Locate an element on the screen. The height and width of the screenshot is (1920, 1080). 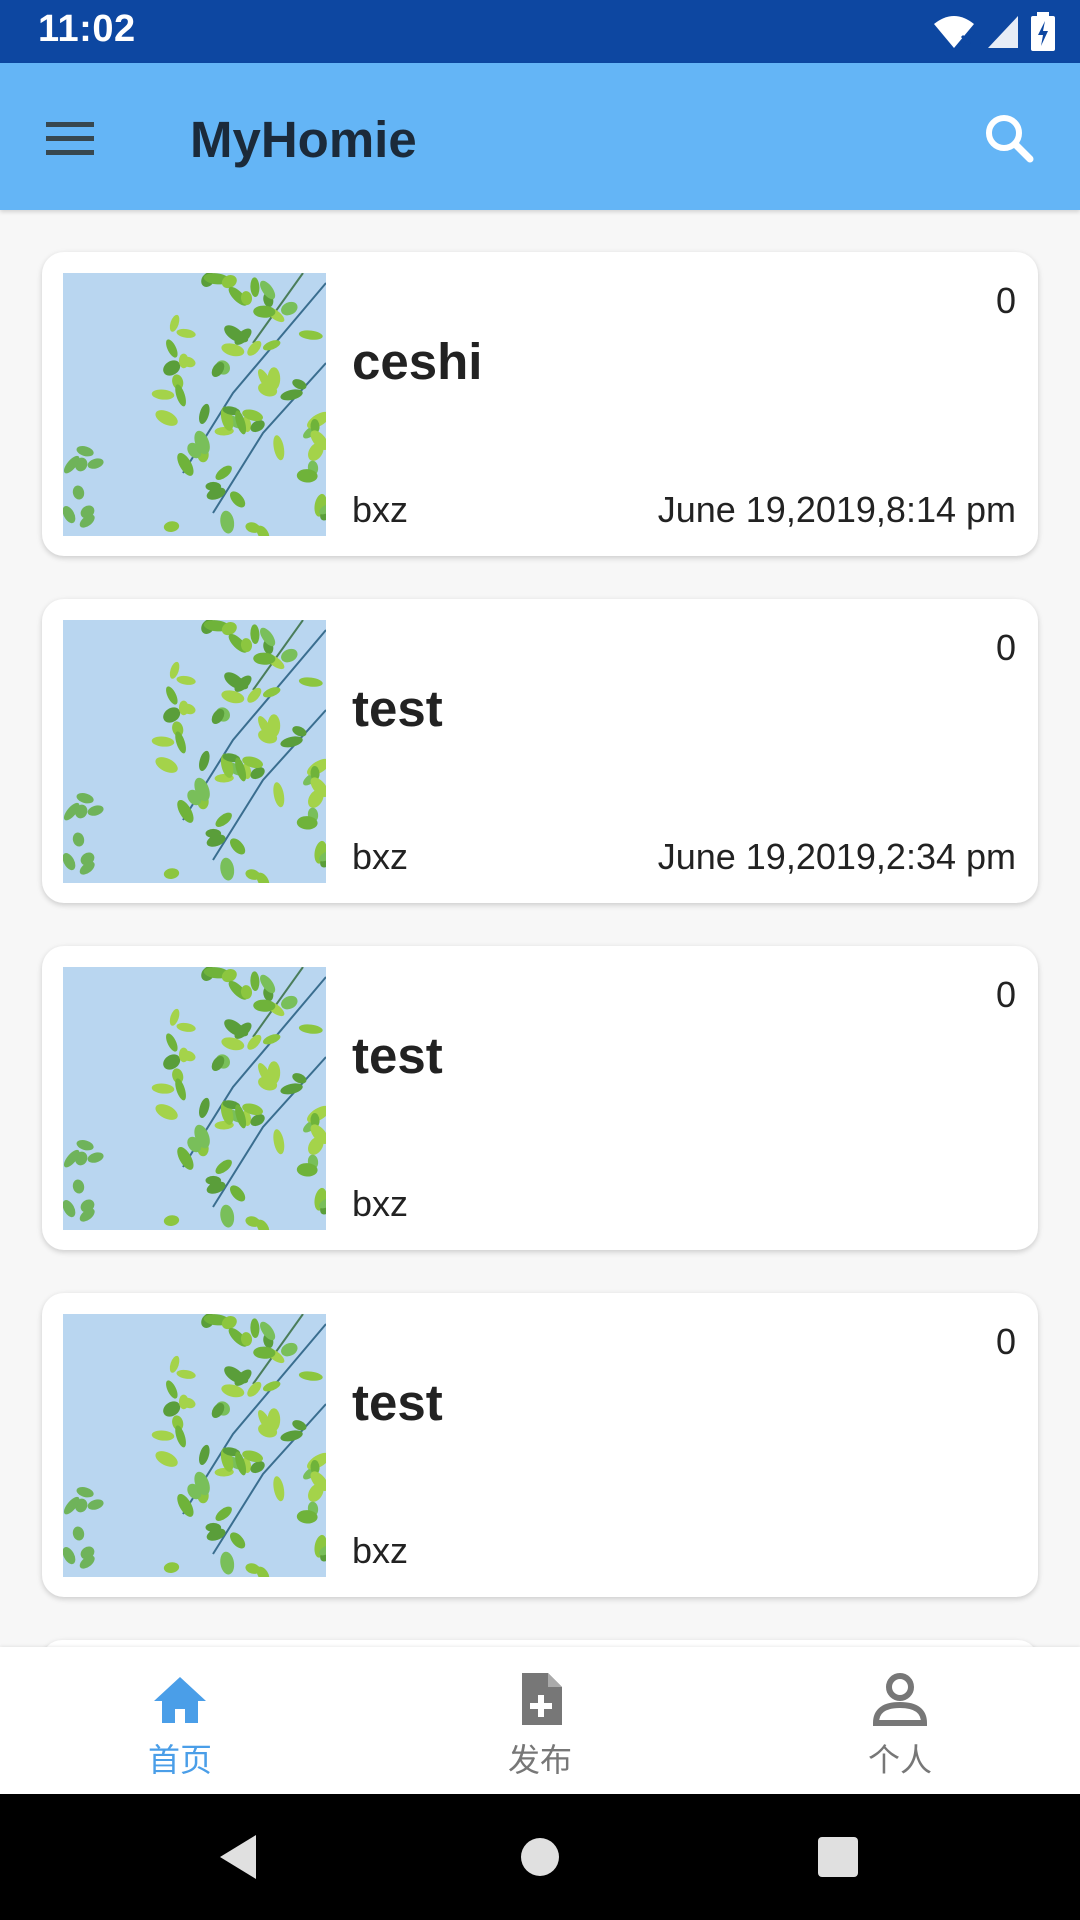
person-icon is located at coordinates (900, 1699).